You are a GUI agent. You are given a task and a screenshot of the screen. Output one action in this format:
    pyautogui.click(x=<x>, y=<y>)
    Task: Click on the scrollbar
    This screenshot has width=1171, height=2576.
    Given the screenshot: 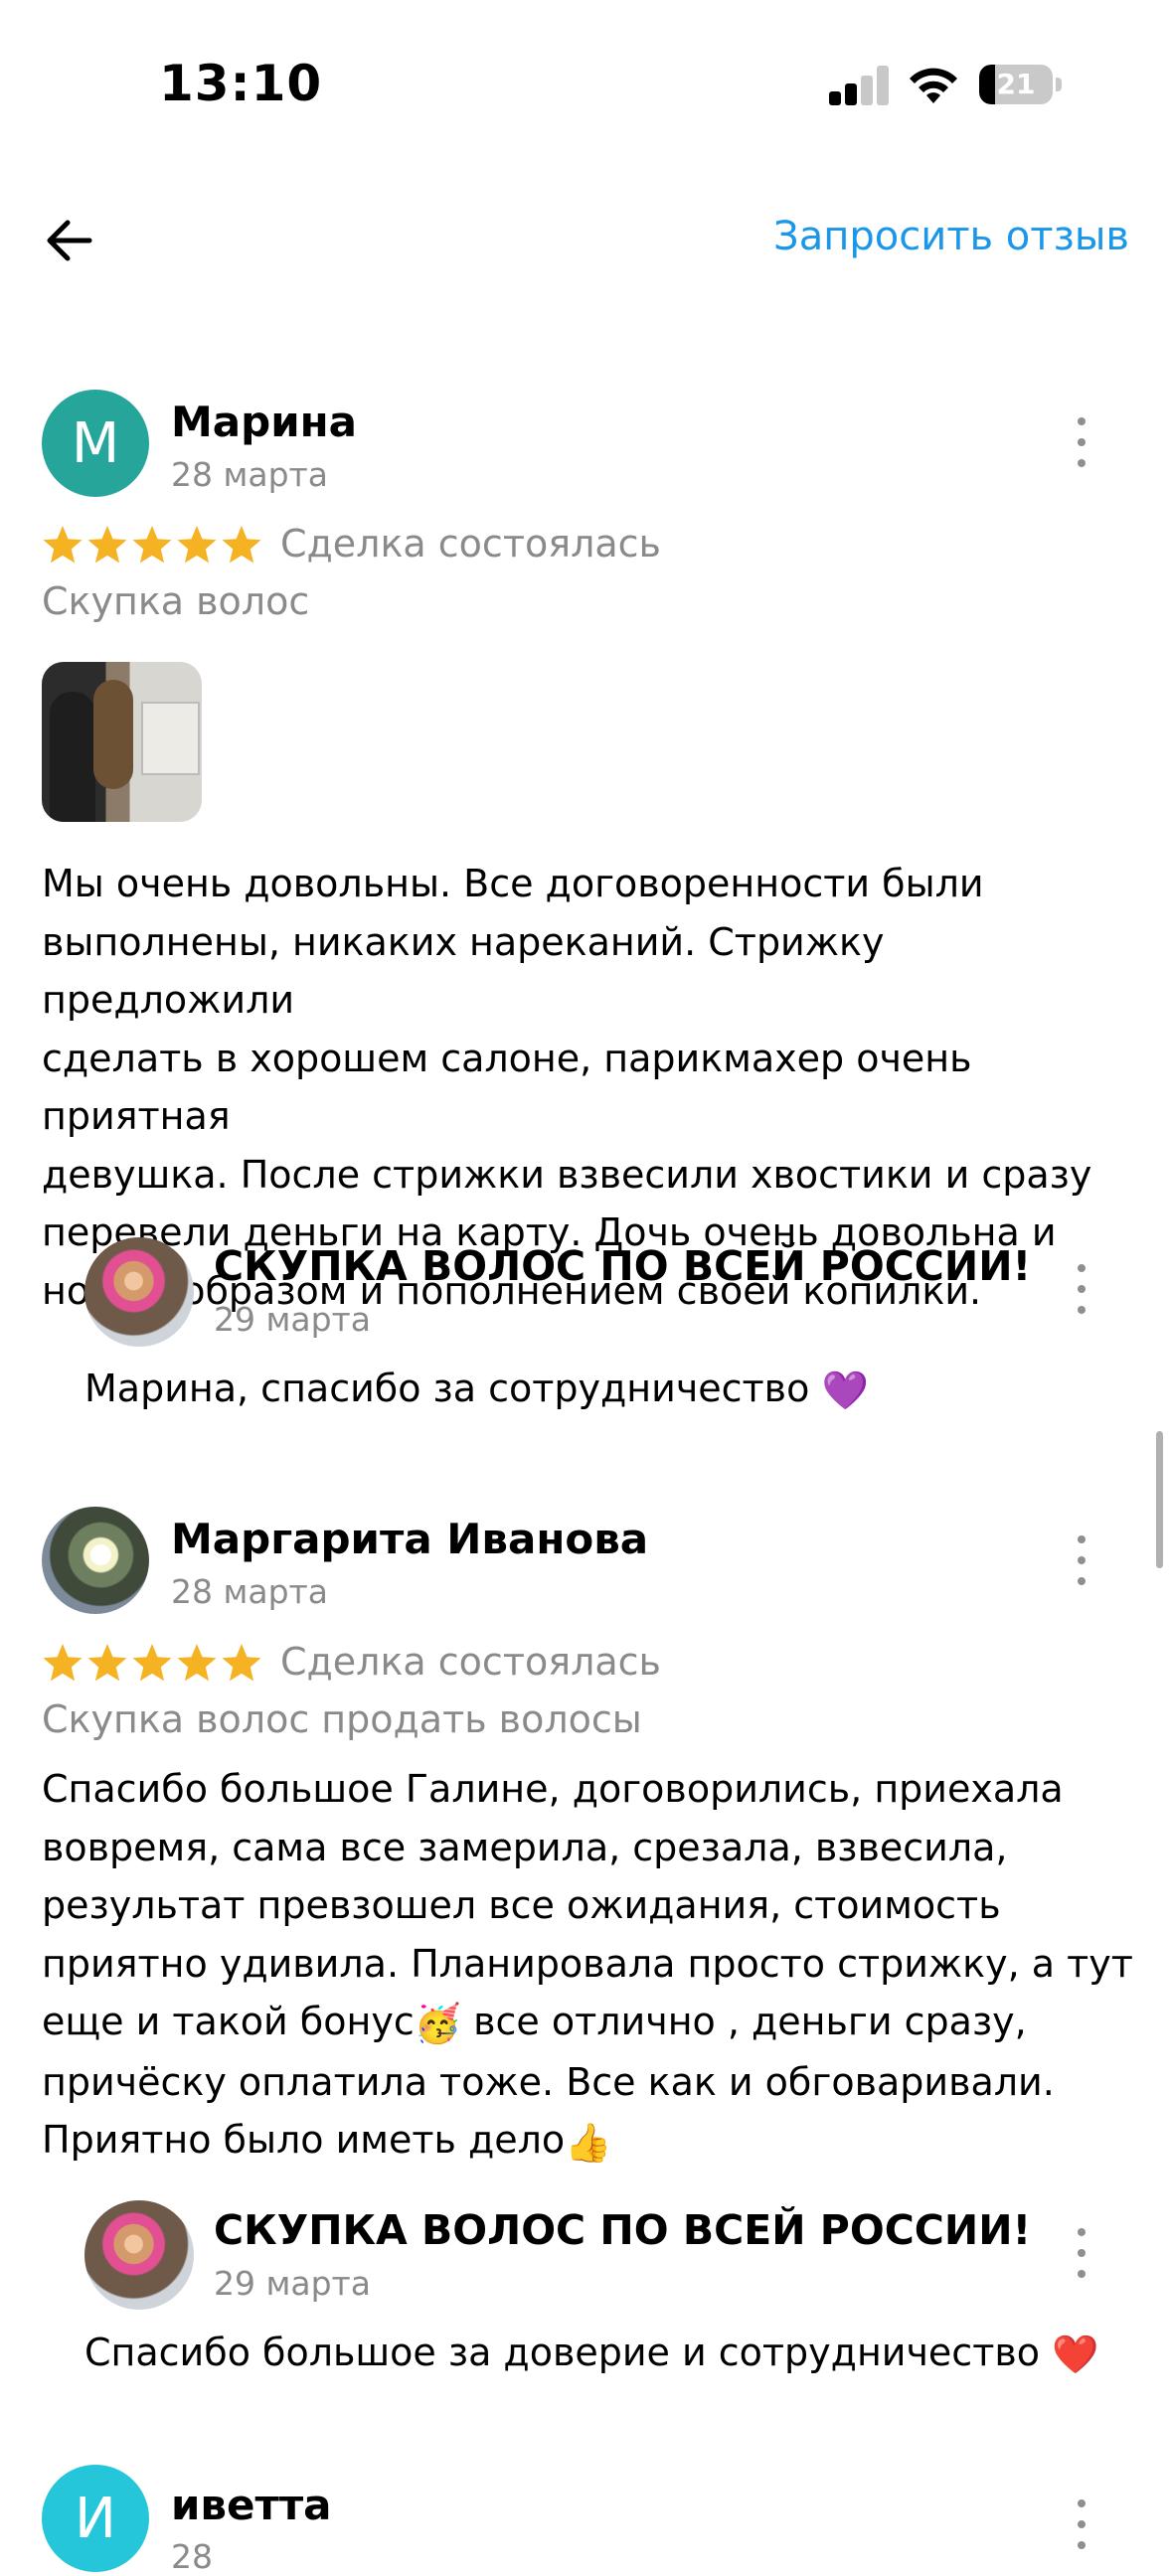 What is the action you would take?
    pyautogui.click(x=1159, y=1499)
    